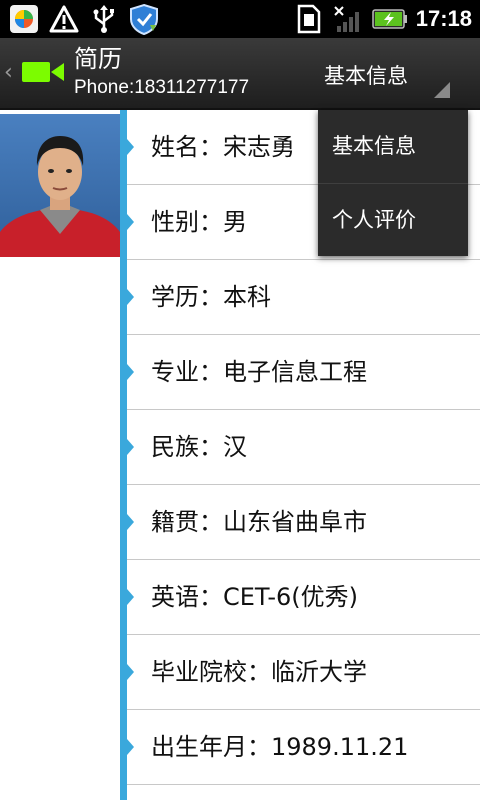 This screenshot has width=480, height=800. What do you see at coordinates (259, 672) in the screenshot?
I see `list-item-text: 毕业院校：临沂大学` at bounding box center [259, 672].